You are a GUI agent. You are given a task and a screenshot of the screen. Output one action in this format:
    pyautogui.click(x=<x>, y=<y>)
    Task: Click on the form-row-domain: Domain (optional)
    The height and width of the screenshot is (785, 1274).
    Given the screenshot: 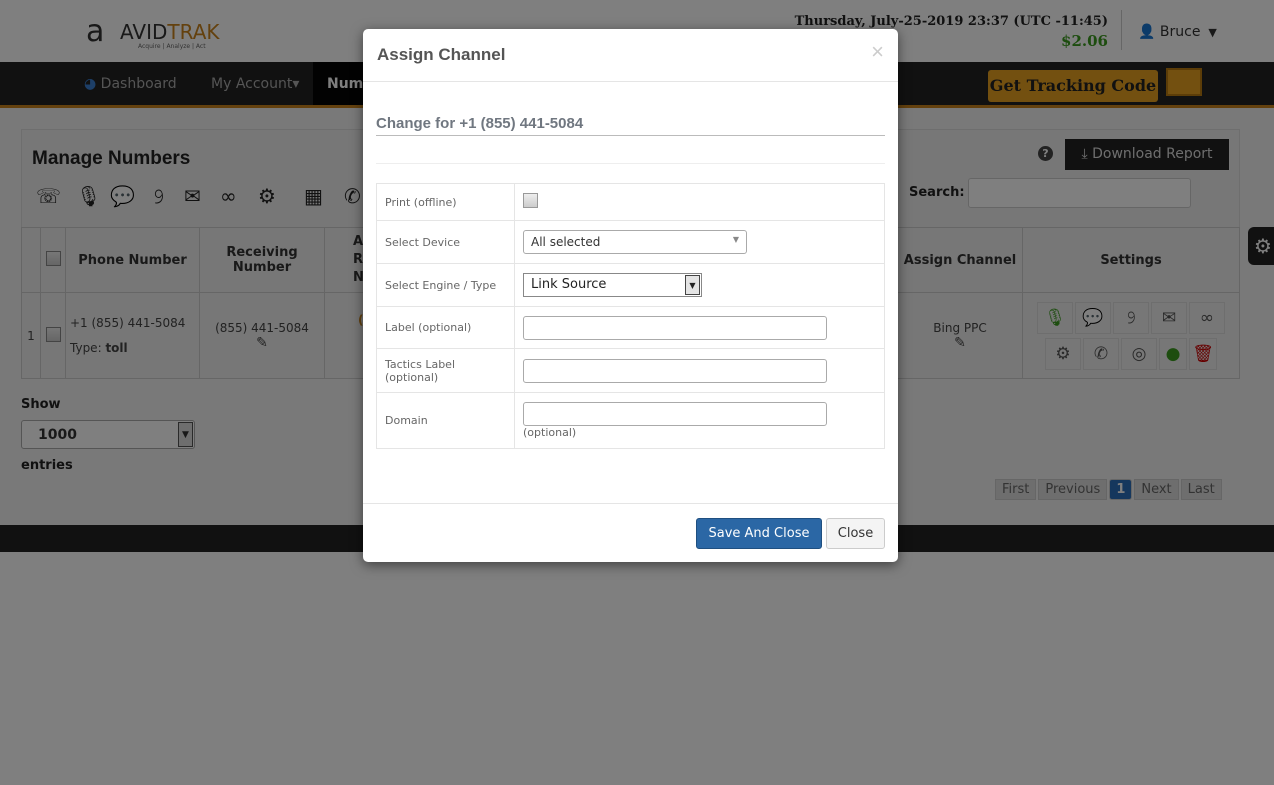 What is the action you would take?
    pyautogui.click(x=630, y=420)
    